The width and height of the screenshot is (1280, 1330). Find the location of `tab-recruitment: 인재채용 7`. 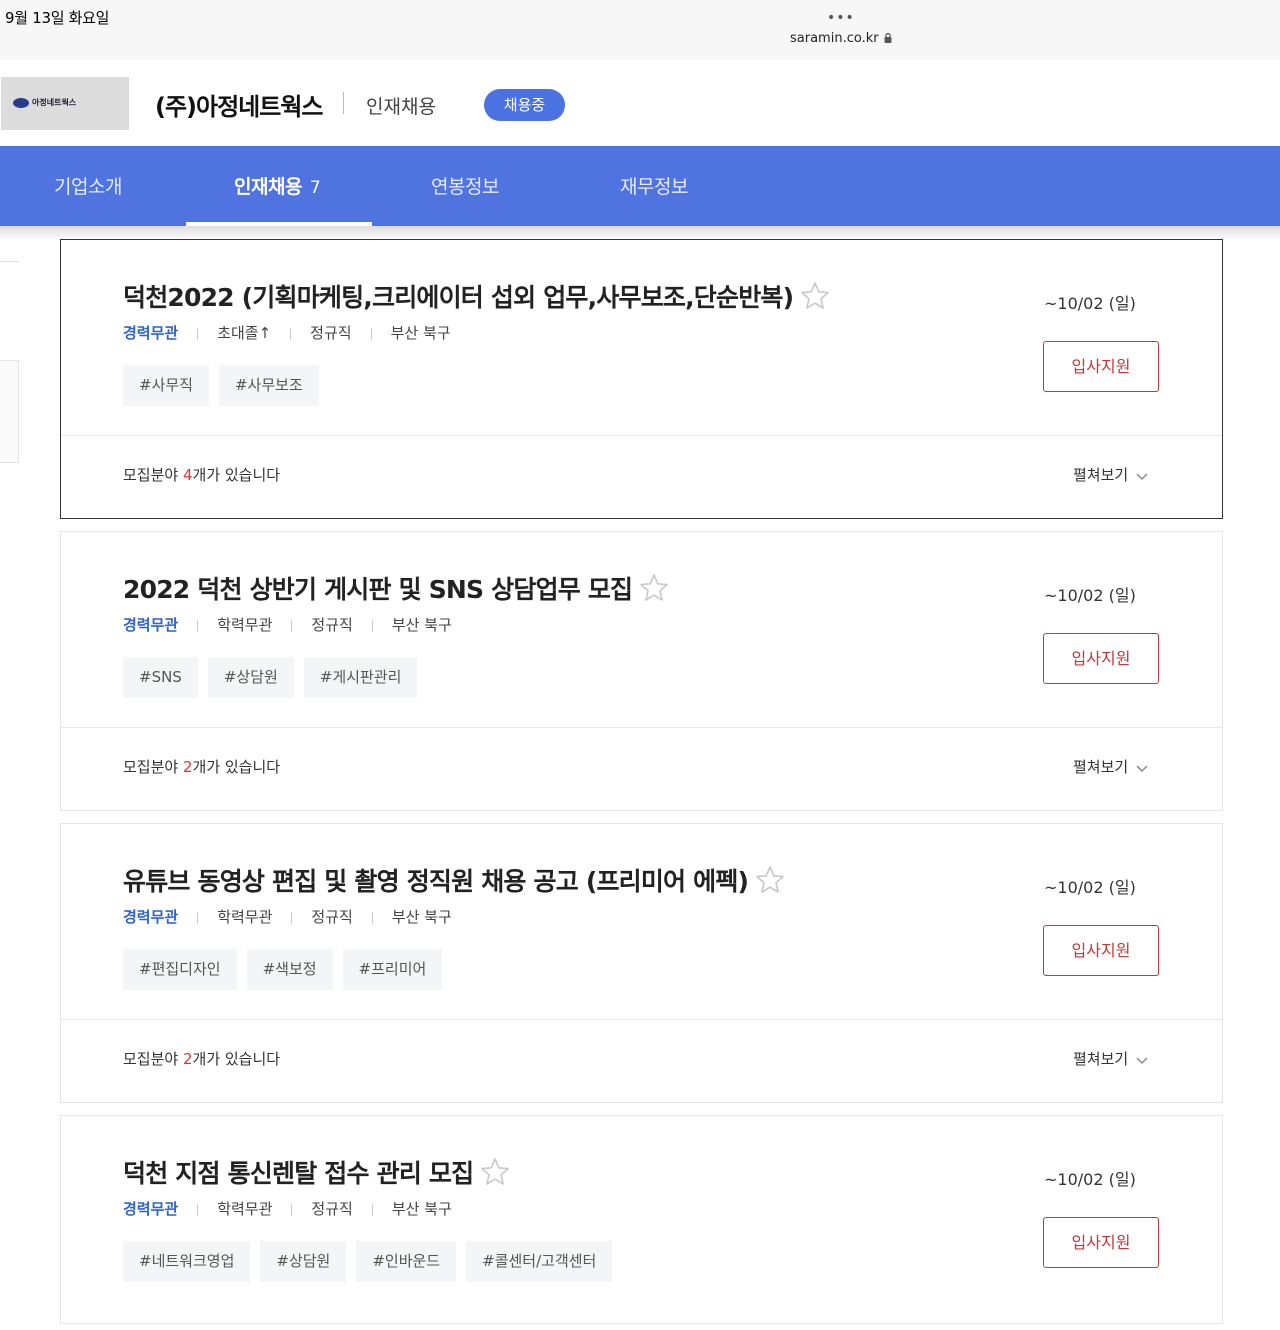

tab-recruitment: 인재채용 7 is located at coordinates (277, 185).